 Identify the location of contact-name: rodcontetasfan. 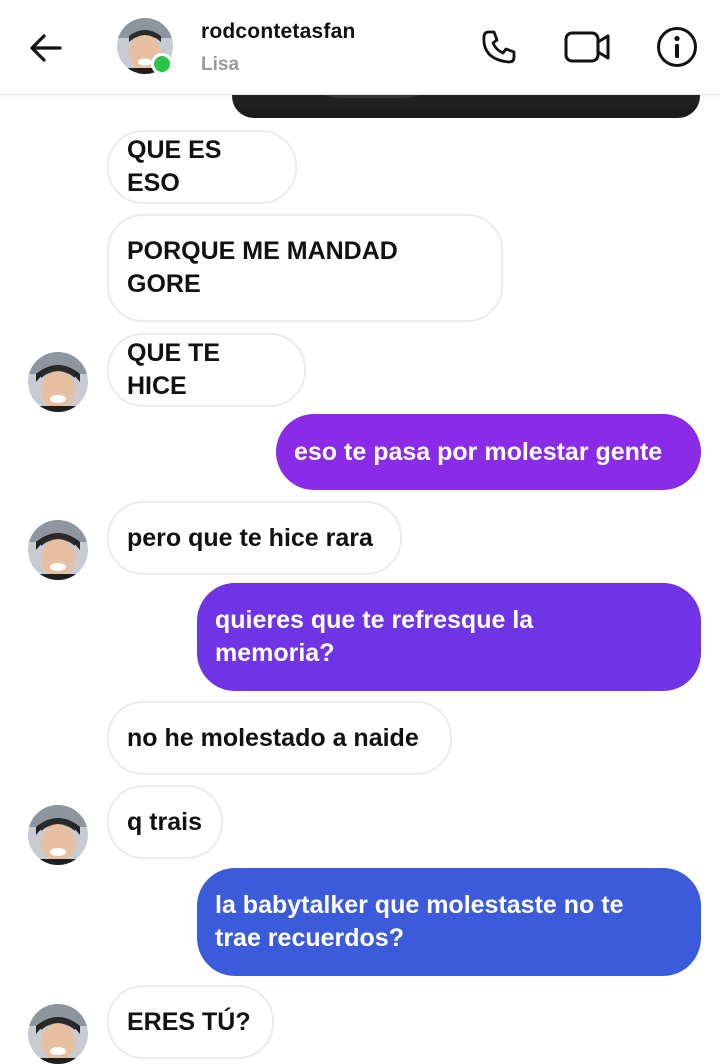
(278, 32).